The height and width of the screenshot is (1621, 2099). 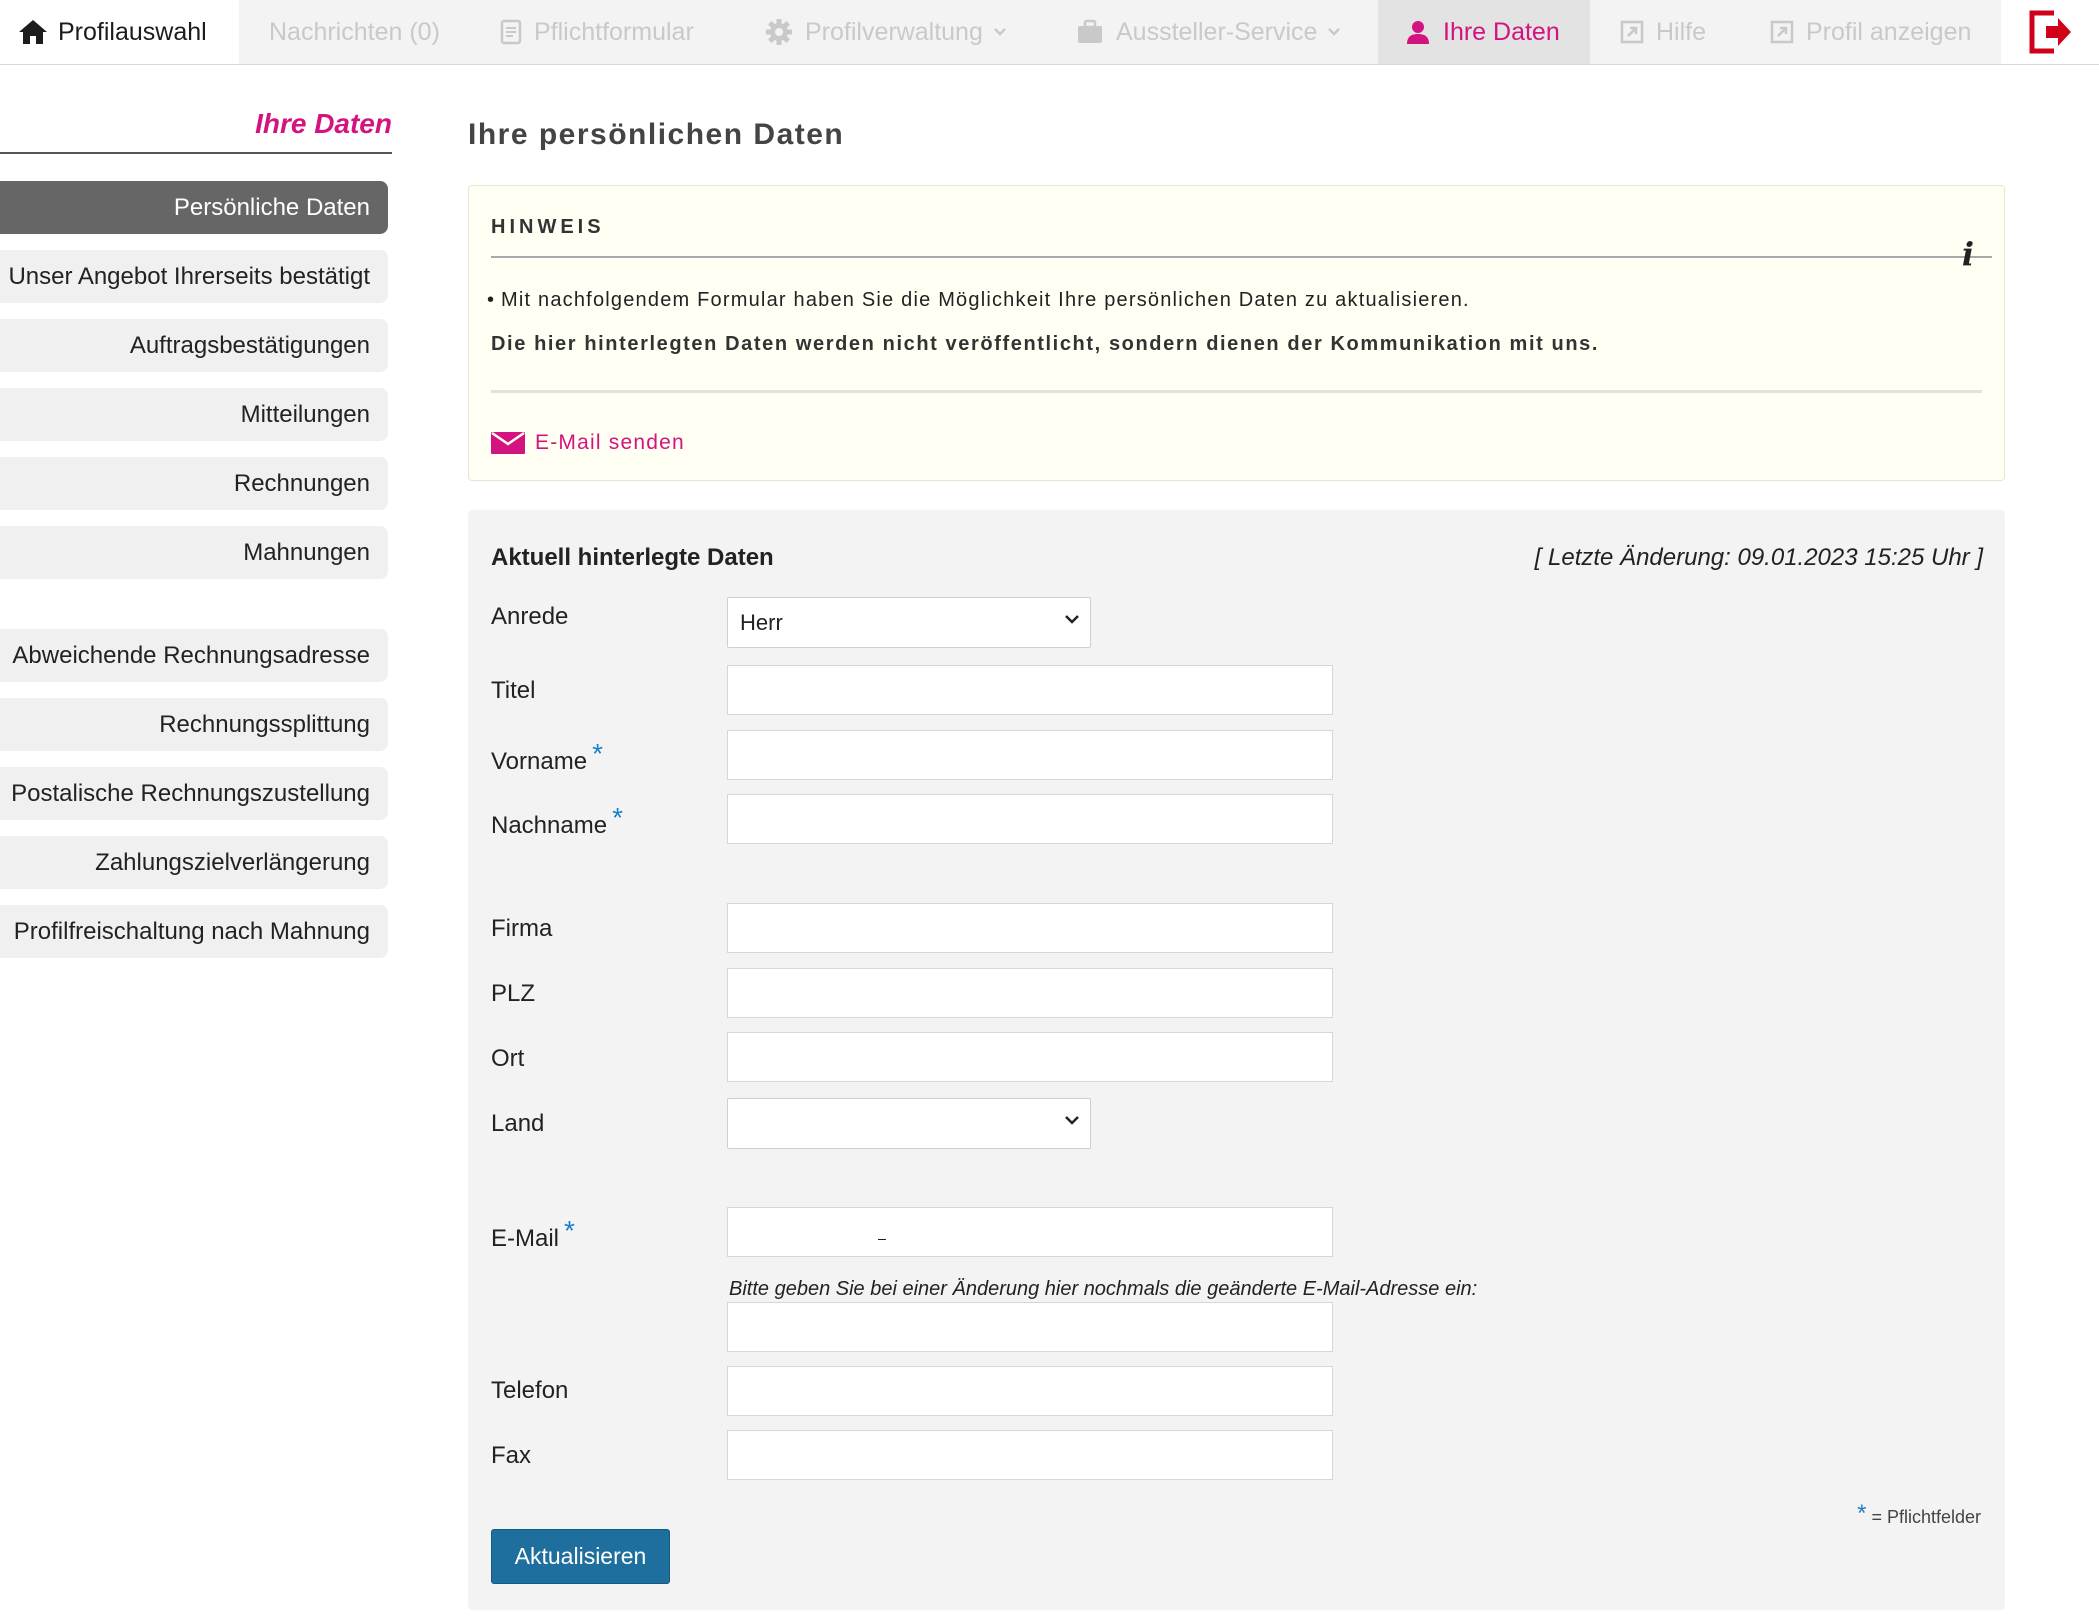 I want to click on nav-aussteller-service-label: Aussteller-Service, so click(x=1217, y=31).